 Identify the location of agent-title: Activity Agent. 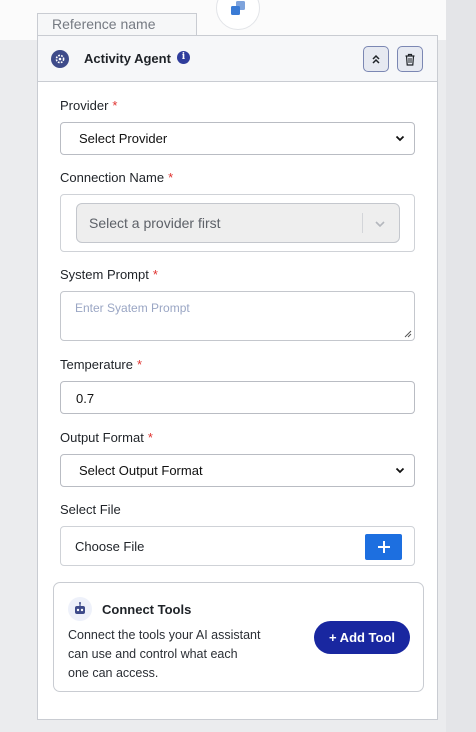
(127, 58).